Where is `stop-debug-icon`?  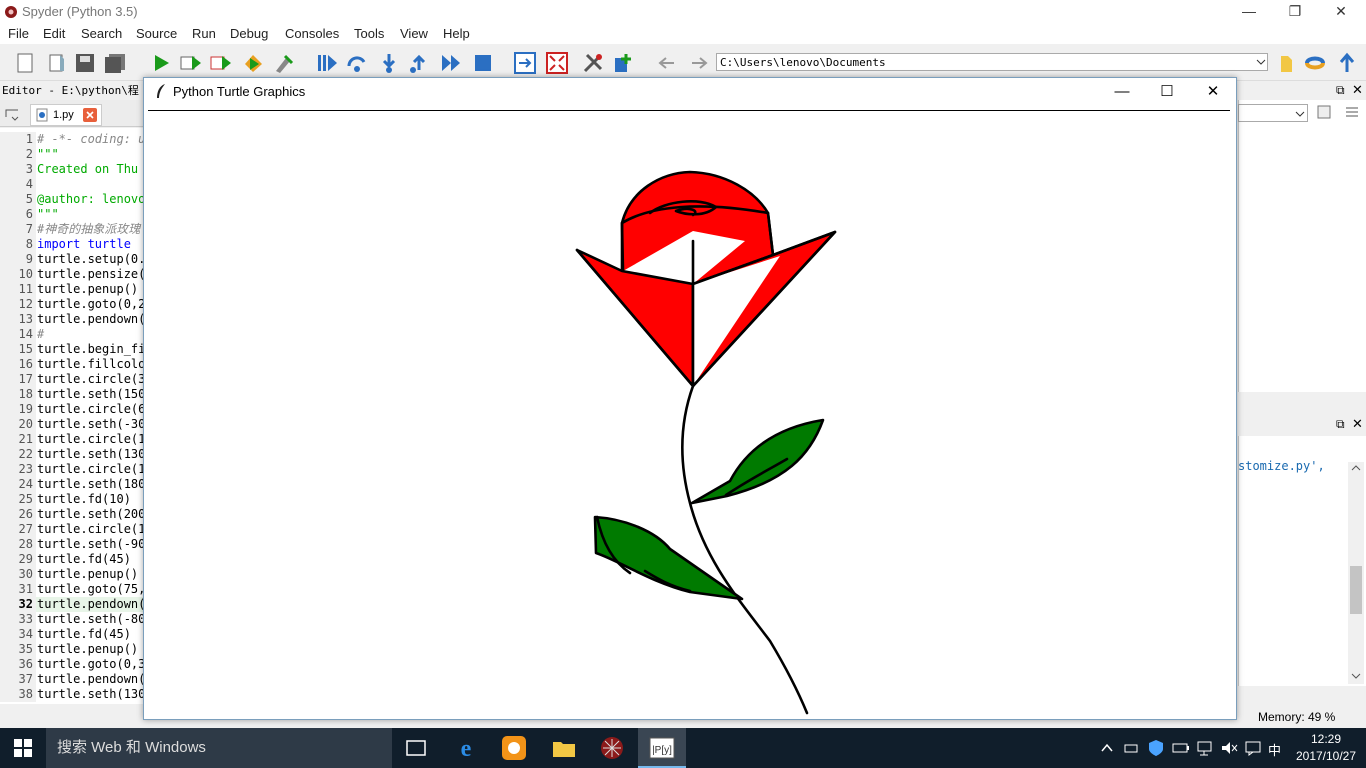
stop-debug-icon is located at coordinates (483, 63).